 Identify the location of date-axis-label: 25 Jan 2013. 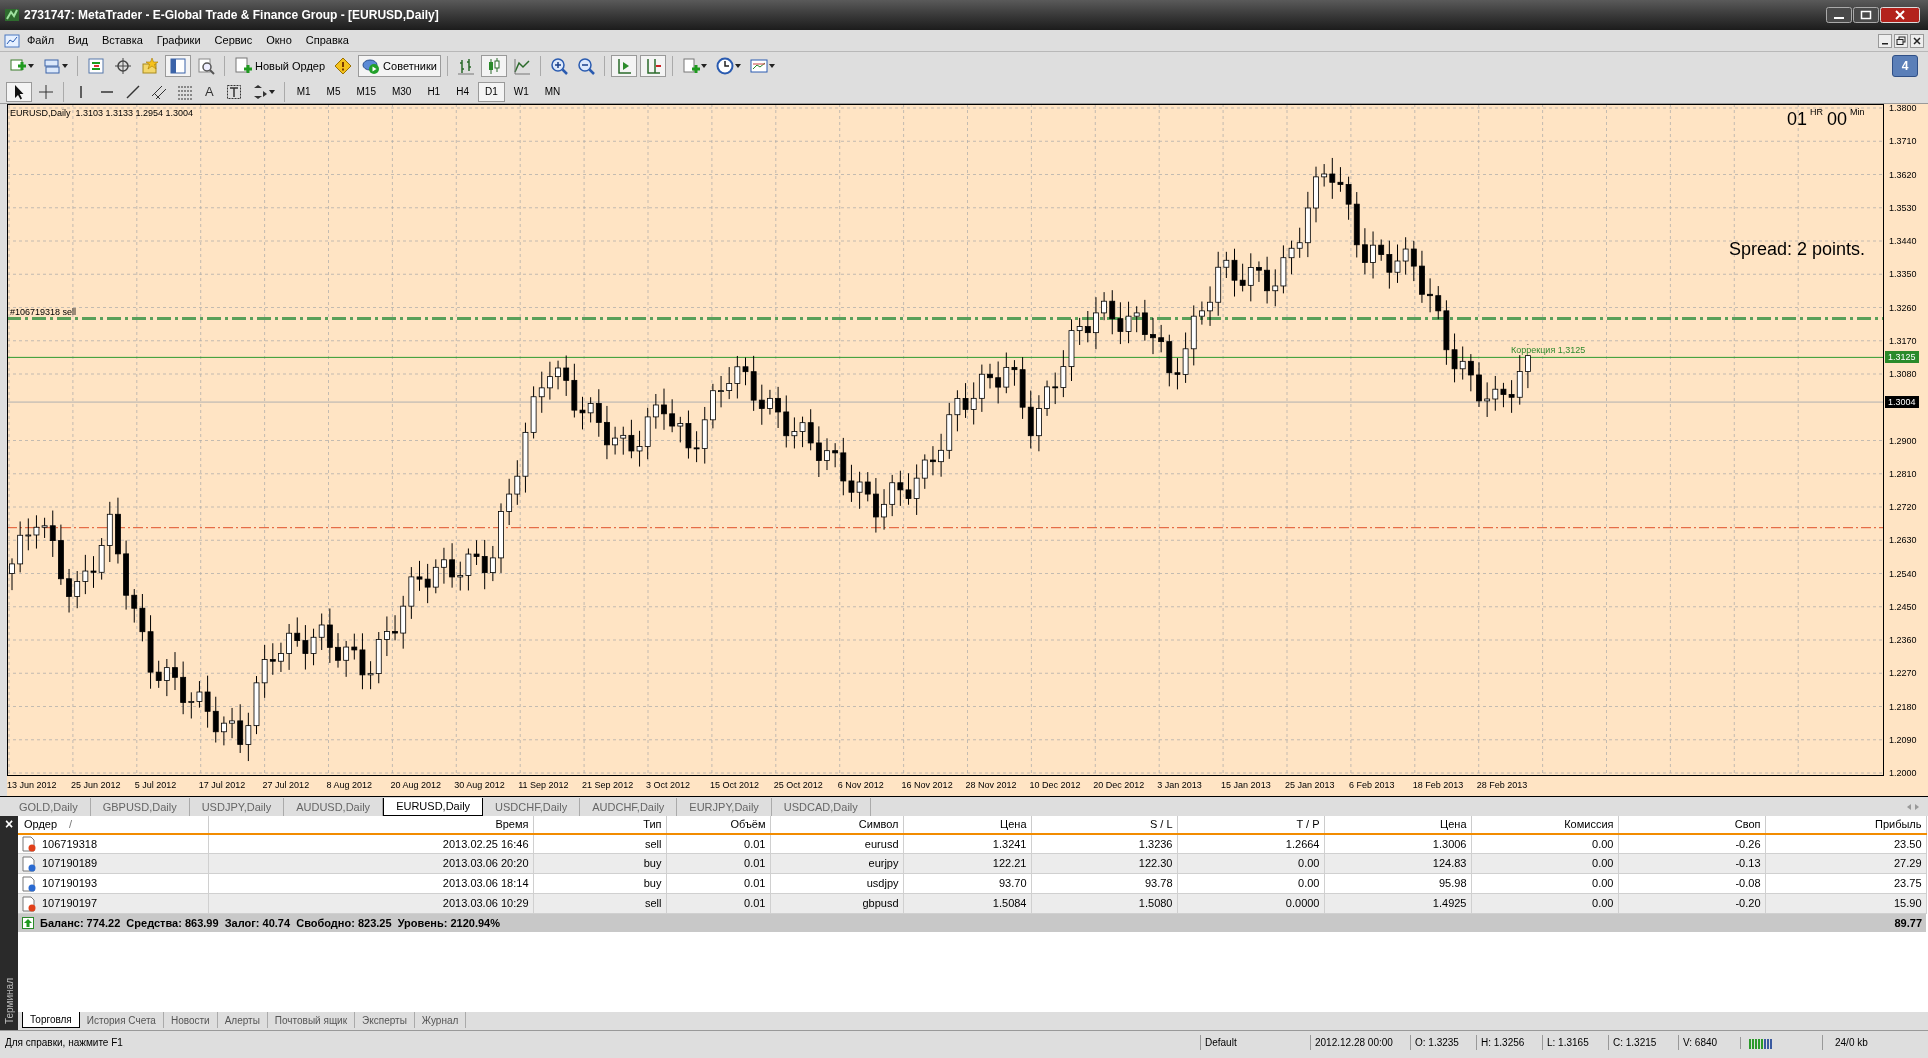
(1310, 785).